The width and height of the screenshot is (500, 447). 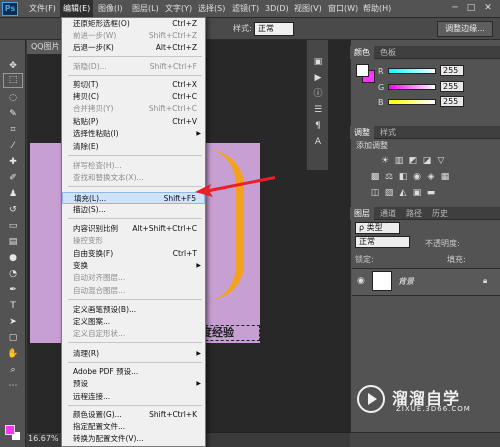 I want to click on edit-menu-item: 操控变形, so click(x=133, y=241).